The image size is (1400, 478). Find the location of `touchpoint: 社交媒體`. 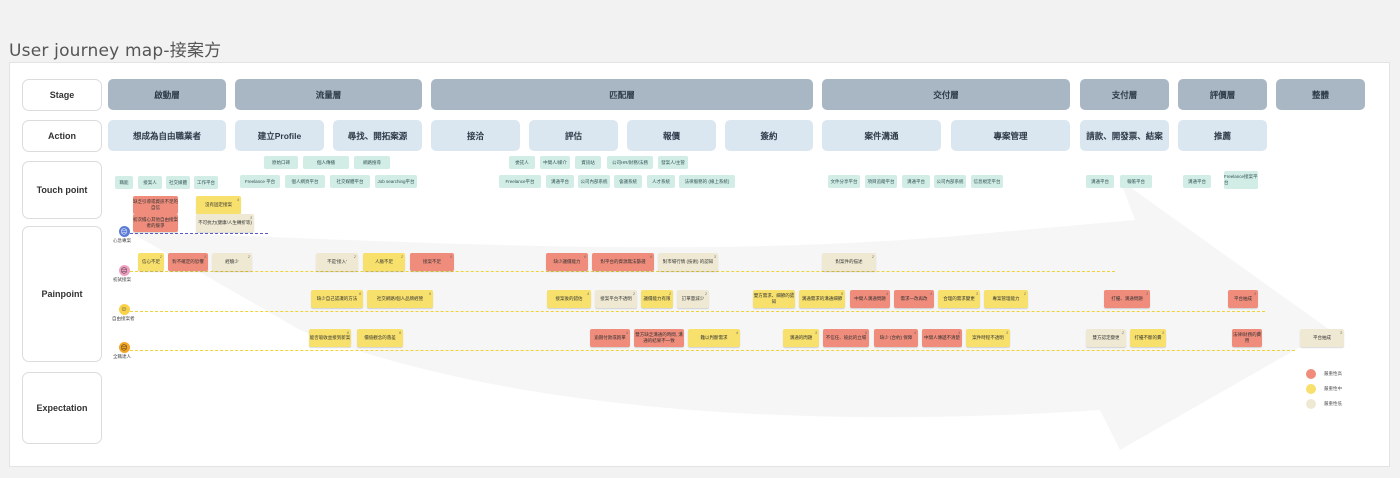

touchpoint: 社交媒體 is located at coordinates (178, 182).